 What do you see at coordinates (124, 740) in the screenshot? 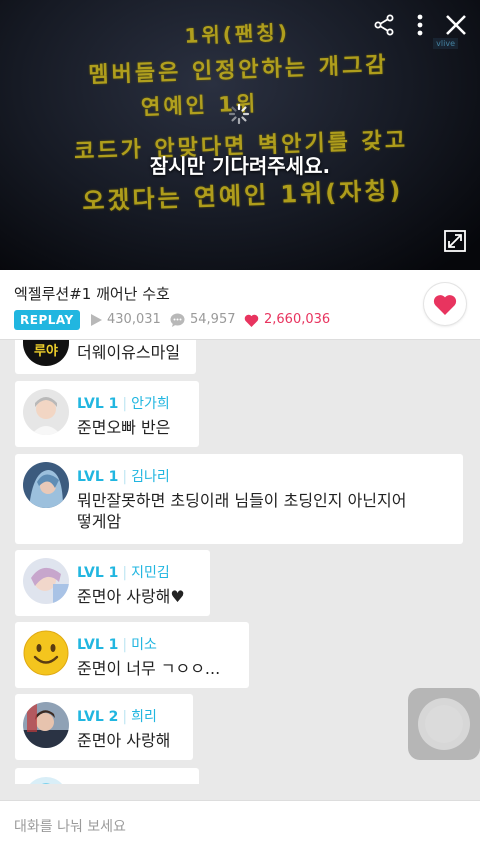
I see `chat-text: 준면아 사랑해` at bounding box center [124, 740].